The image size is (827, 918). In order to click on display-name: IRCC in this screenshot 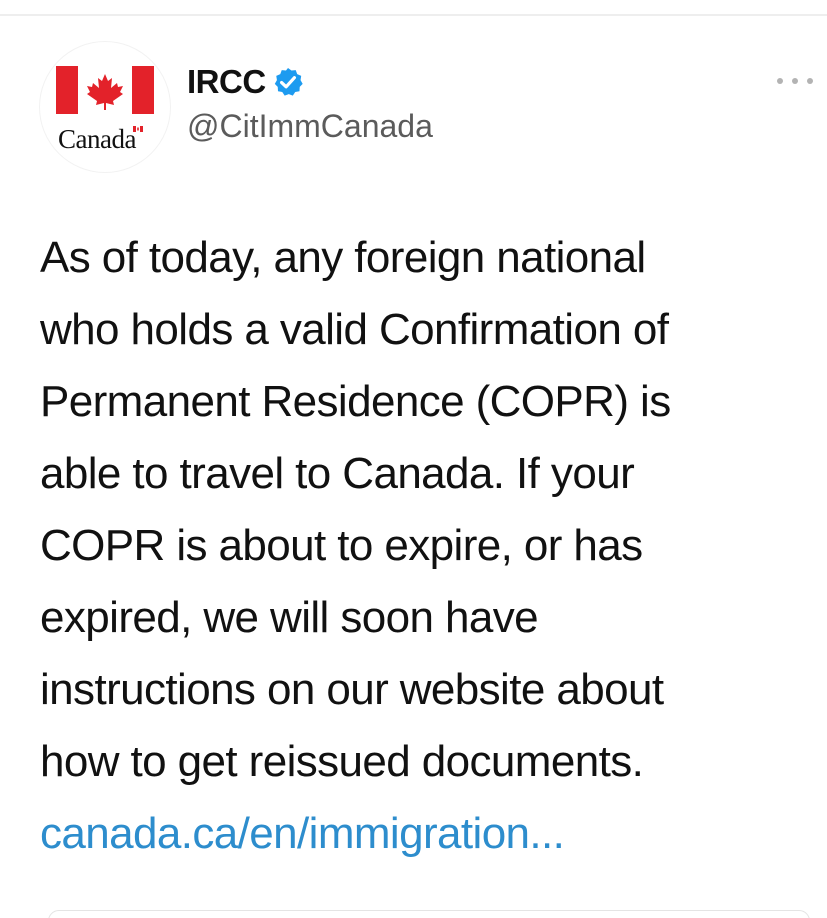, I will do `click(226, 82)`.